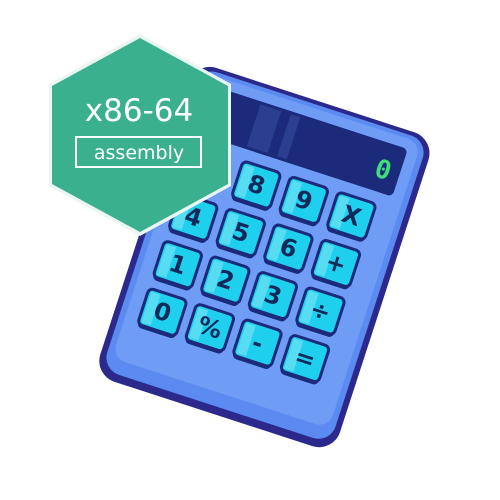 The image size is (500, 500). I want to click on badge-subtitle: assembly, so click(139, 153).